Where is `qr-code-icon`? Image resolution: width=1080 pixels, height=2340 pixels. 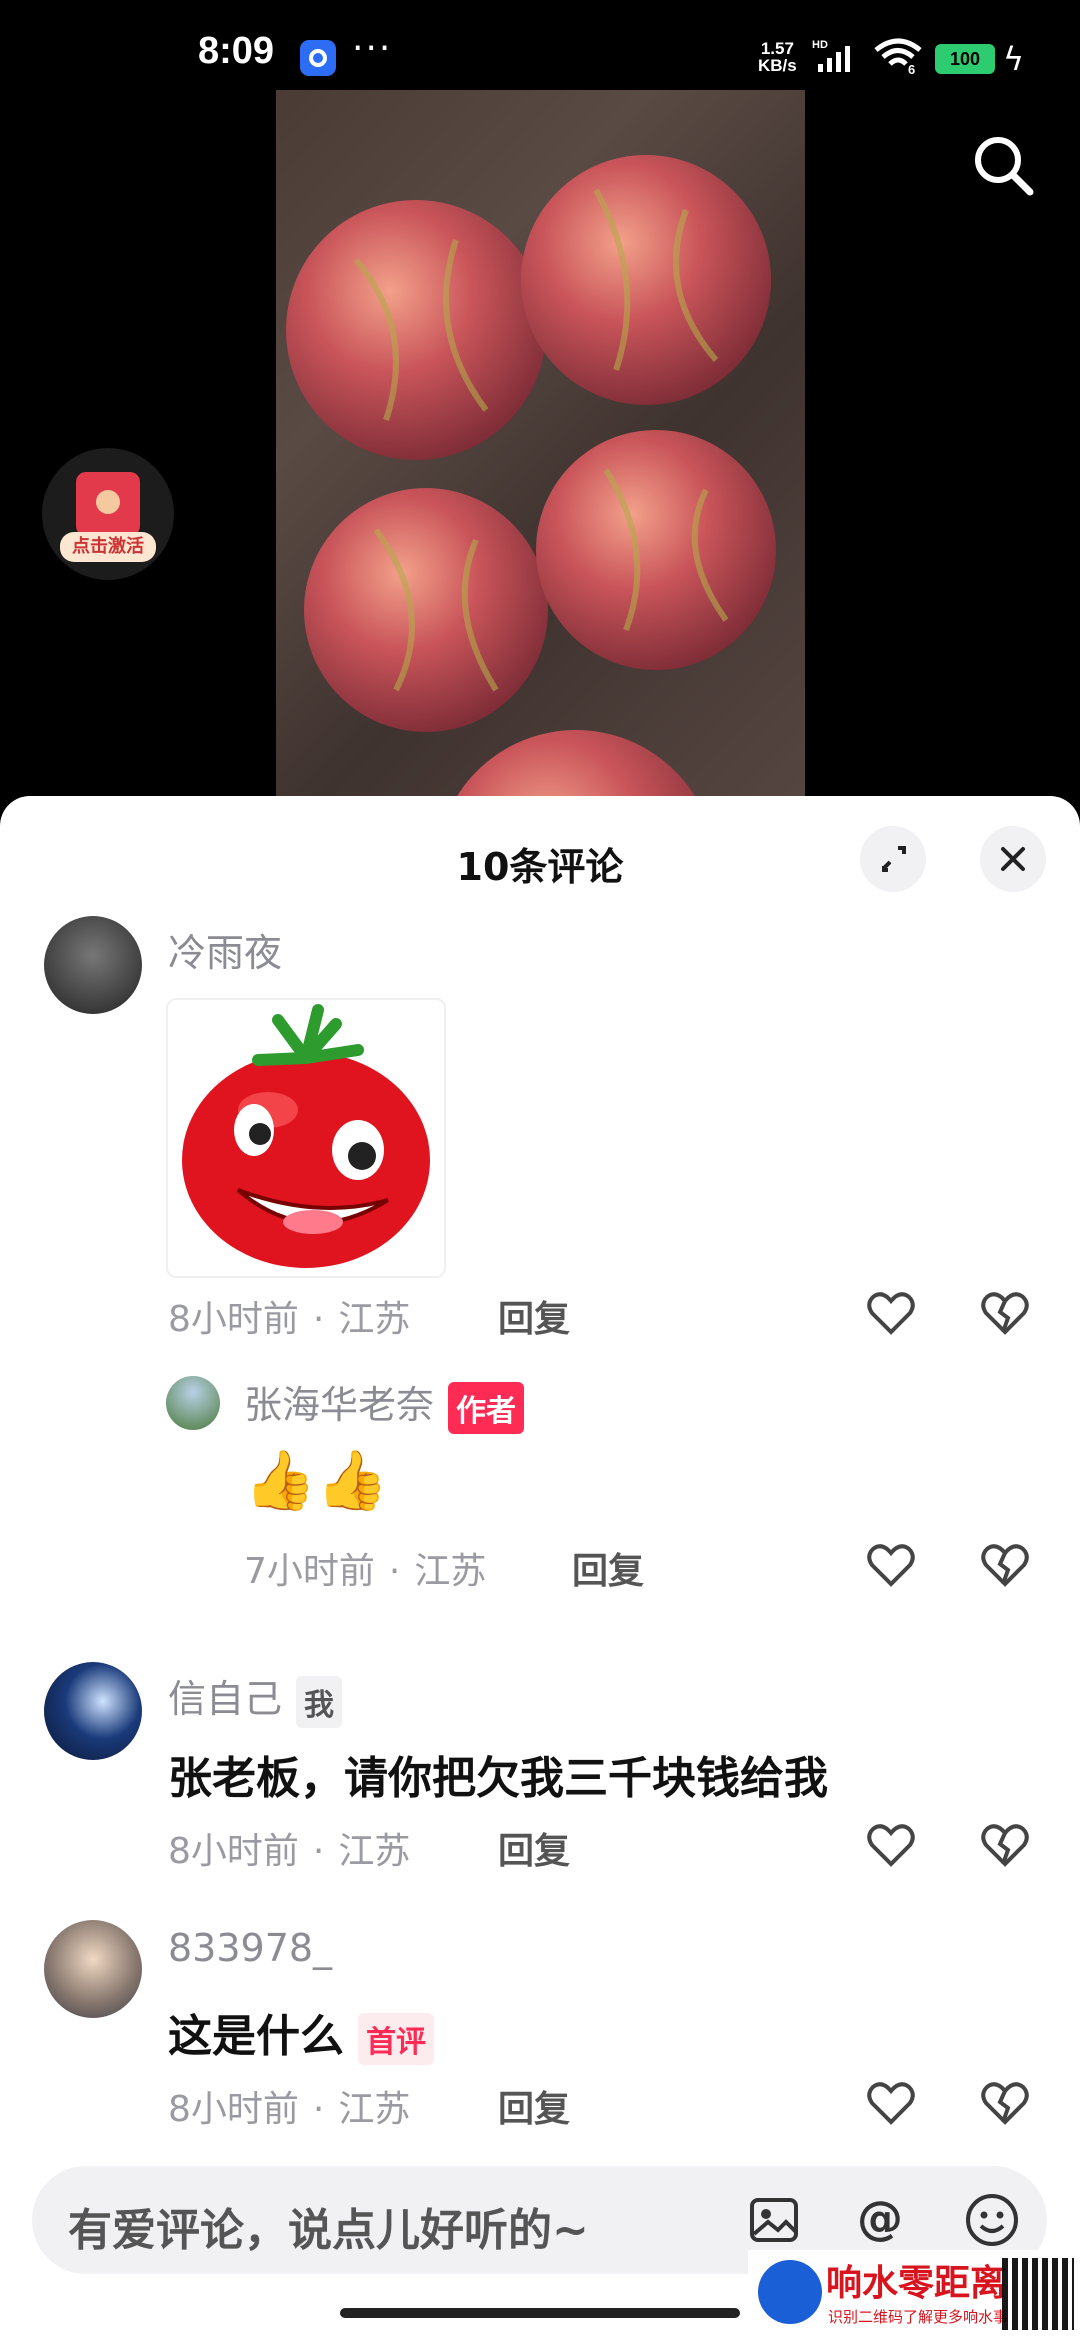 qr-code-icon is located at coordinates (1038, 2294).